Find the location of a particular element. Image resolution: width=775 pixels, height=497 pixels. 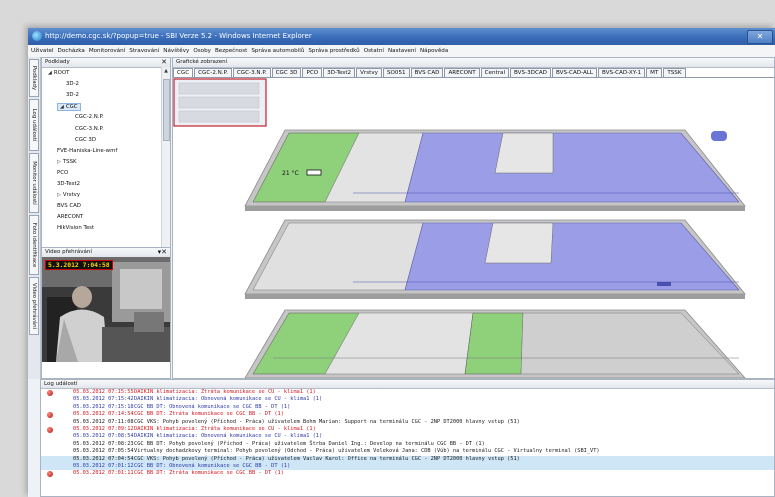

tree-item: PCO is located at coordinates (62, 173).